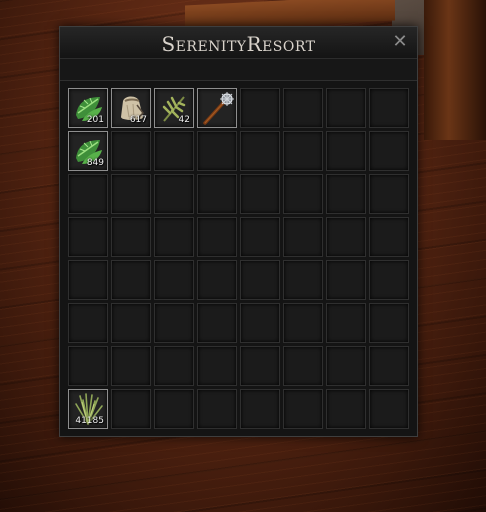 This screenshot has height=512, width=486. Describe the element at coordinates (174, 108) in the screenshot. I see `inventory-slot: 42` at that location.